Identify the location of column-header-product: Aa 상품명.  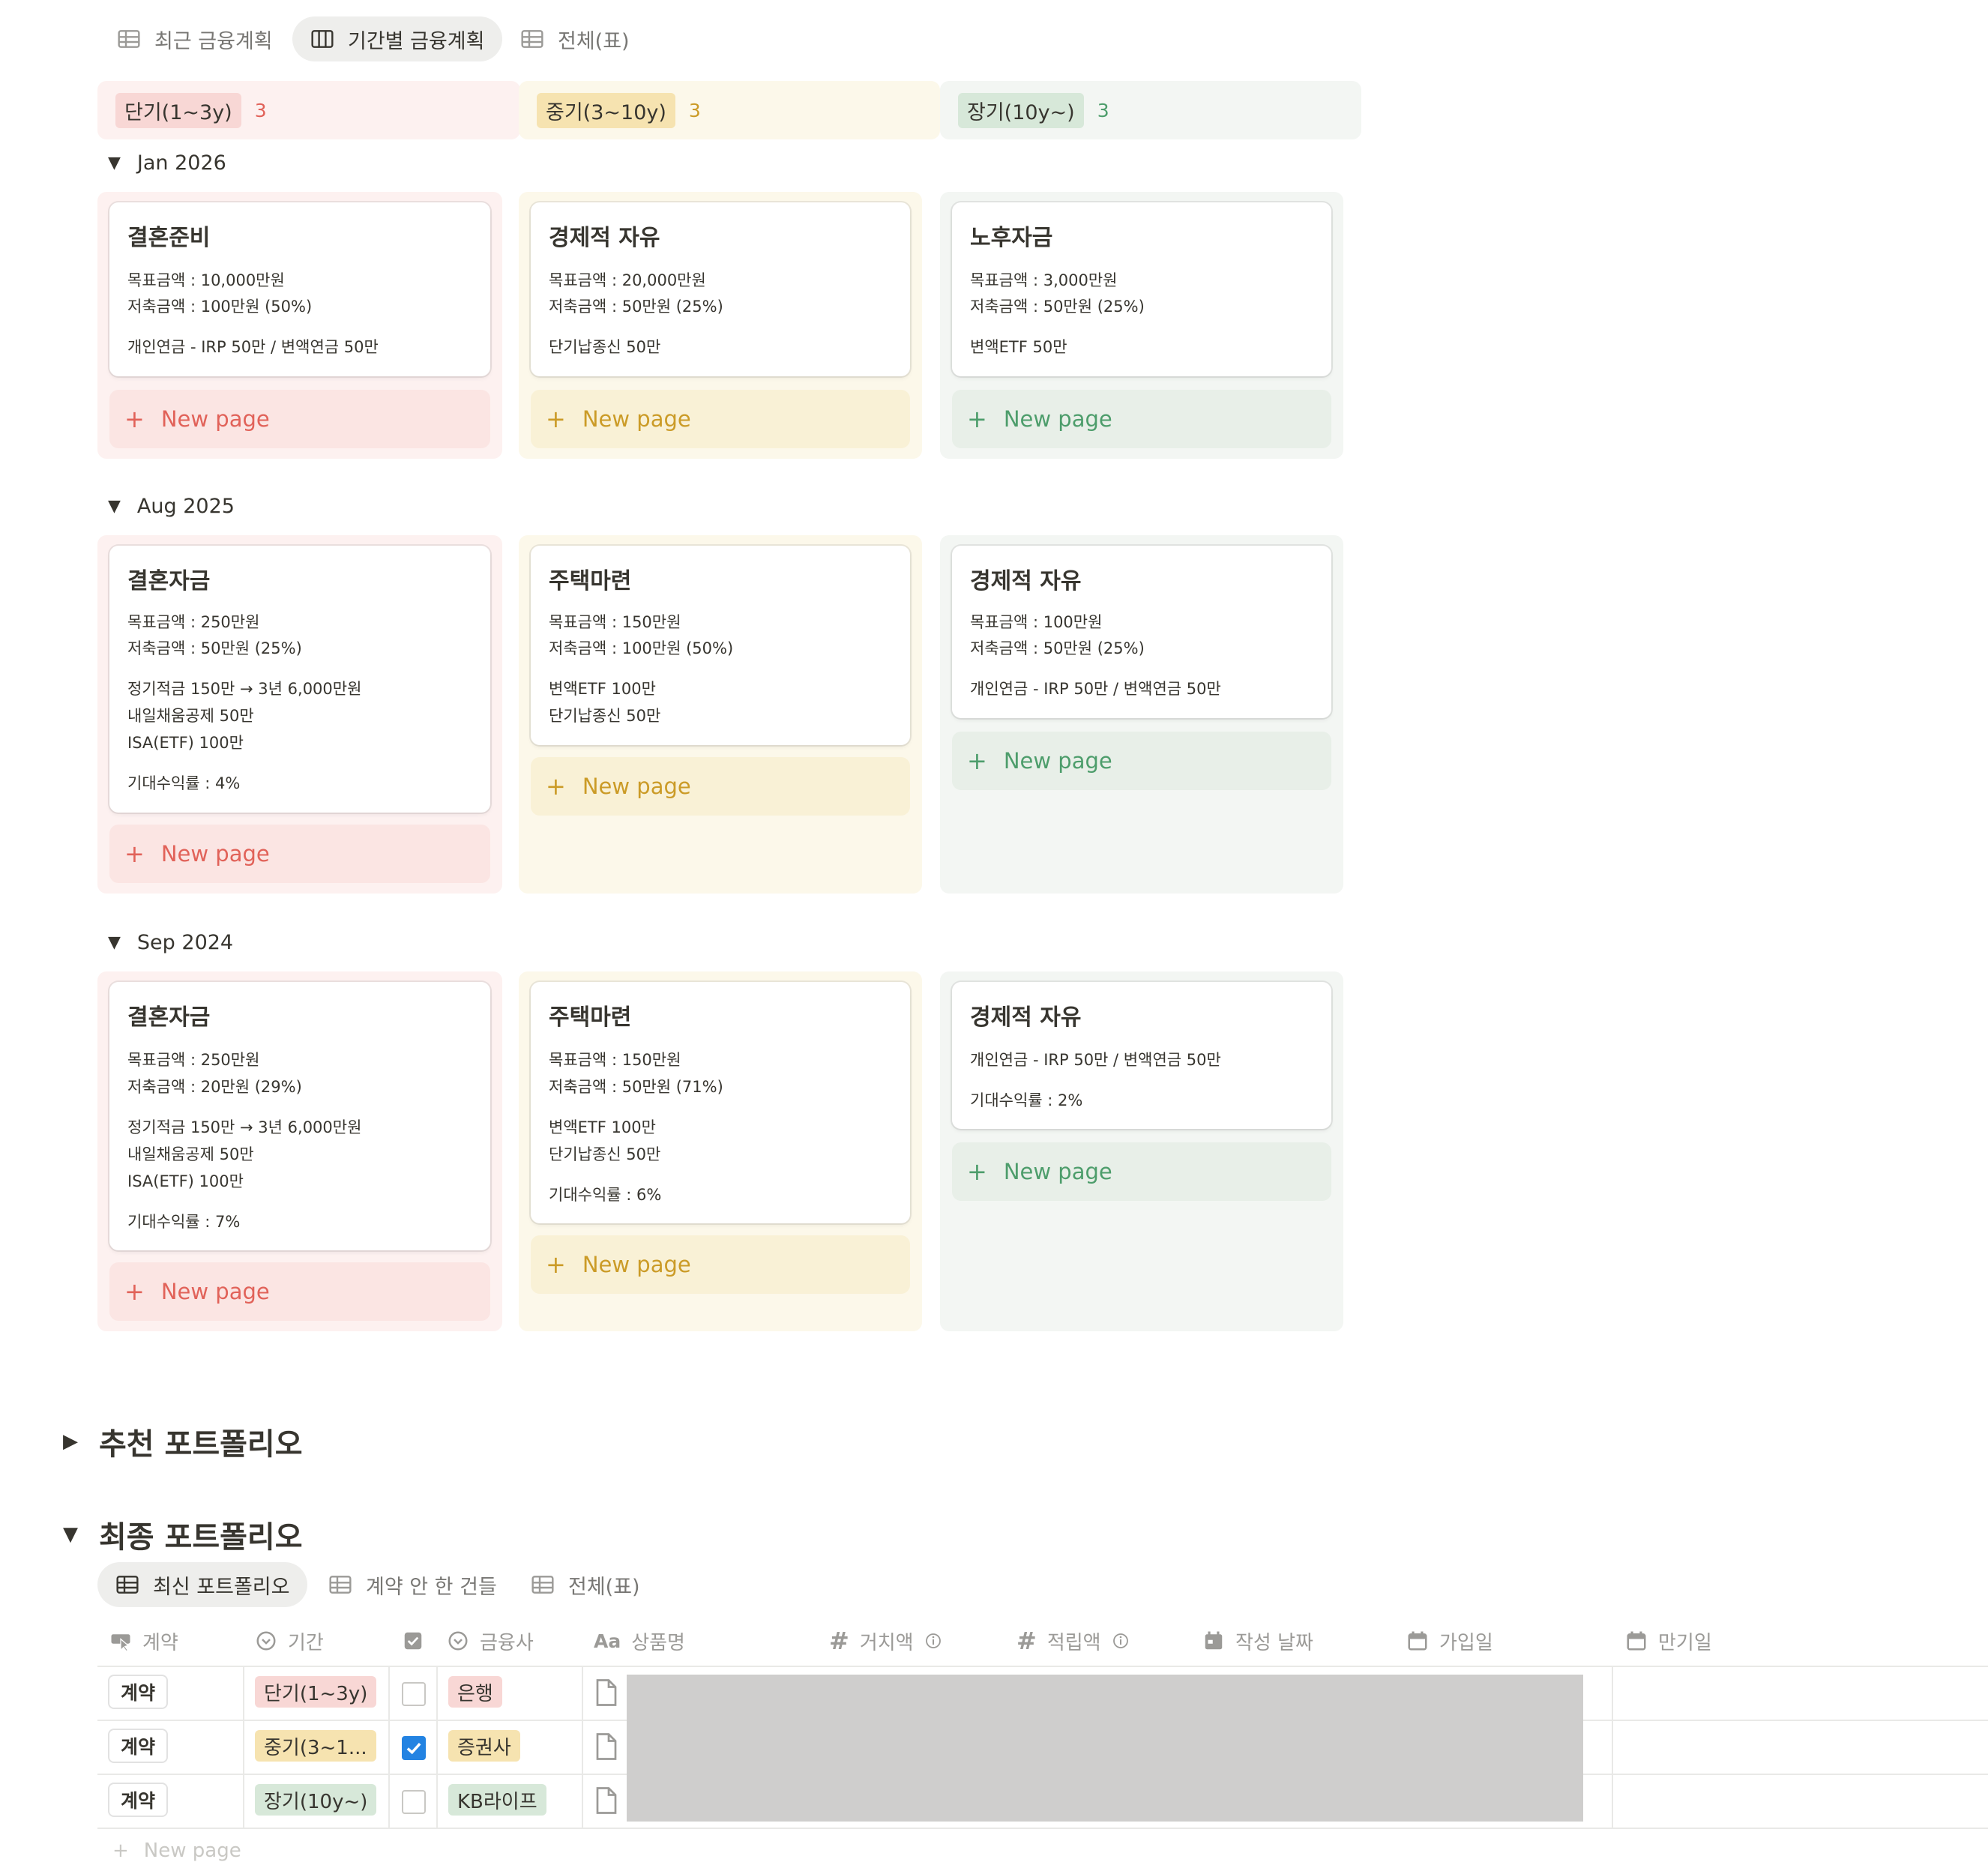
(639, 1641).